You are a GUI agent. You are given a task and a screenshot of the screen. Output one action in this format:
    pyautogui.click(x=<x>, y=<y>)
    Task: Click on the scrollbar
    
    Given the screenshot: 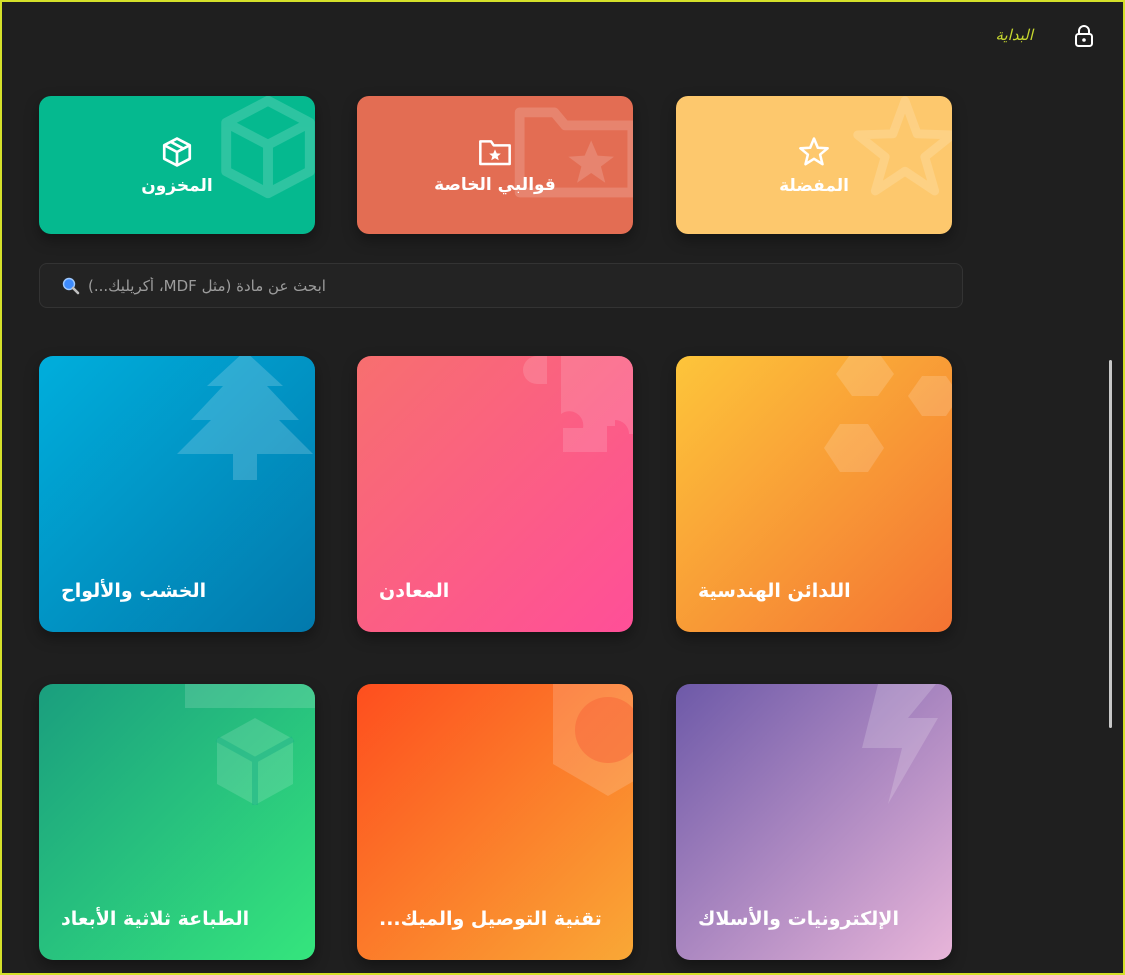 What is the action you would take?
    pyautogui.click(x=1110, y=544)
    